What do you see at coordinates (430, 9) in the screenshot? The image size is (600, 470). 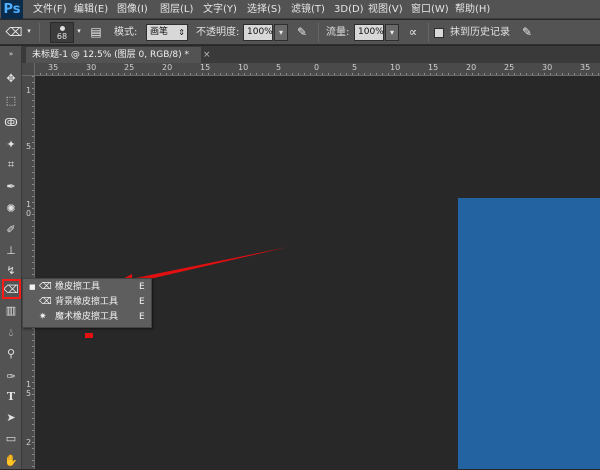 I see `menu-window: 窗口(W)` at bounding box center [430, 9].